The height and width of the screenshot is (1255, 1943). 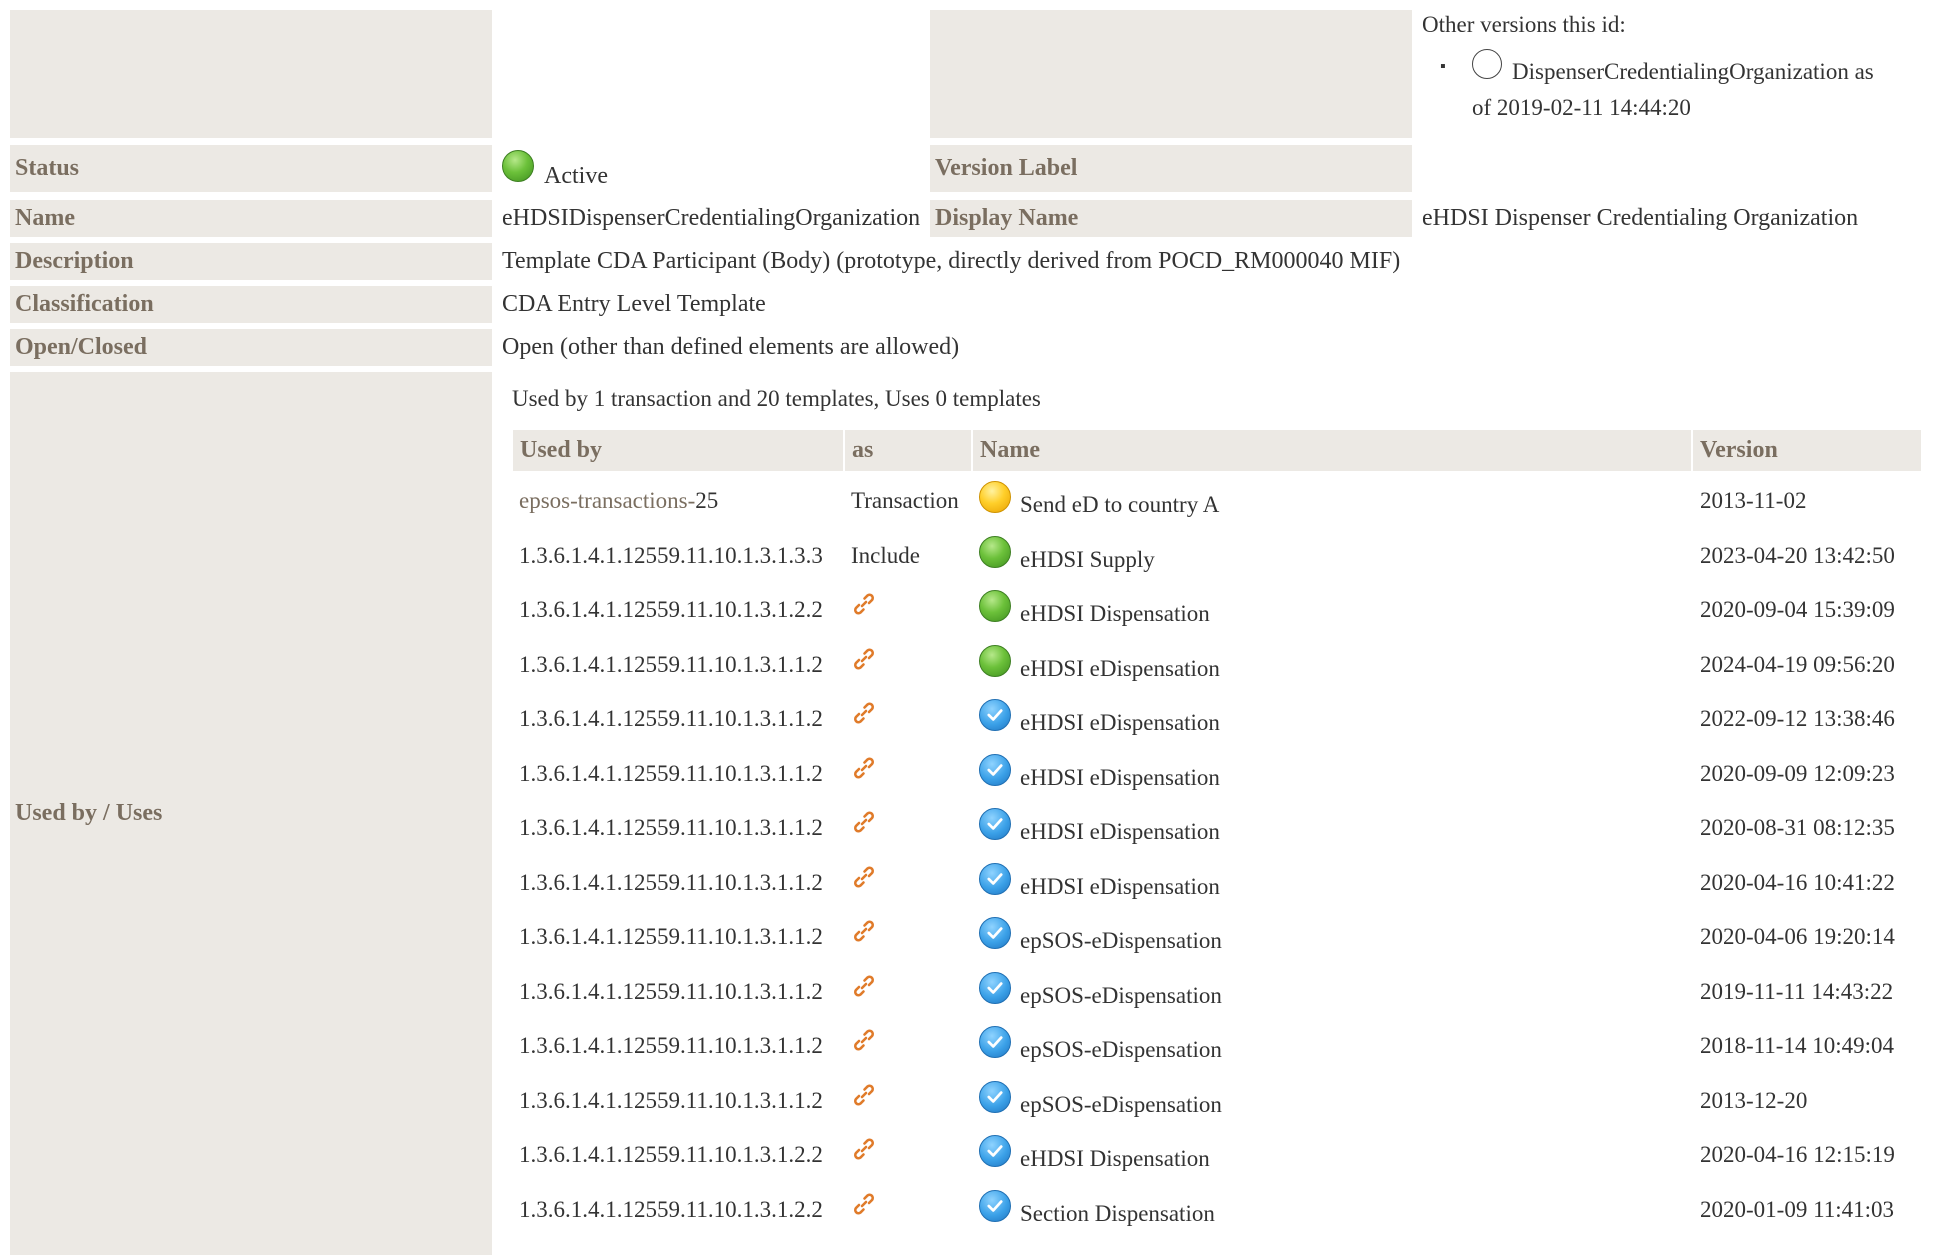 What do you see at coordinates (251, 261) in the screenshot?
I see `description-label: Description` at bounding box center [251, 261].